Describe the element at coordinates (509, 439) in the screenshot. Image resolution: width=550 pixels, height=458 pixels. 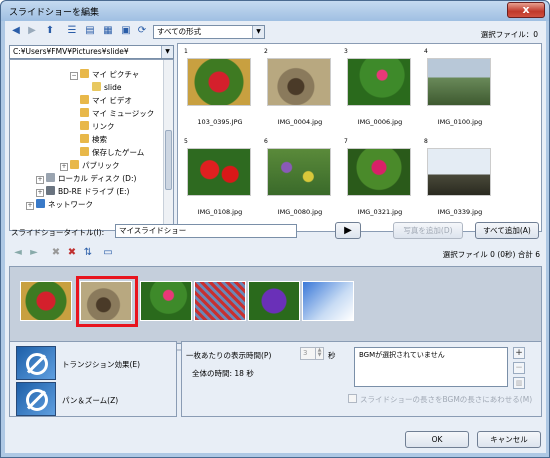
I see `cancel-button: キャンセル` at that location.